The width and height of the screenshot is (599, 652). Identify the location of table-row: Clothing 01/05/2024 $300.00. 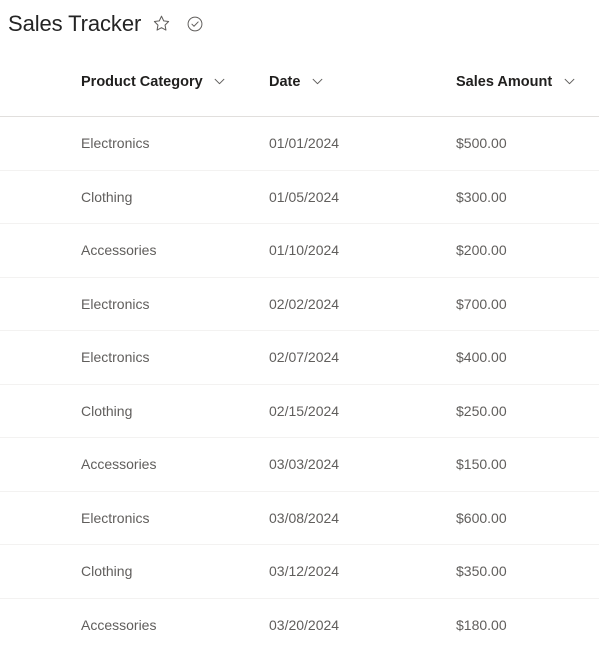
(299, 197).